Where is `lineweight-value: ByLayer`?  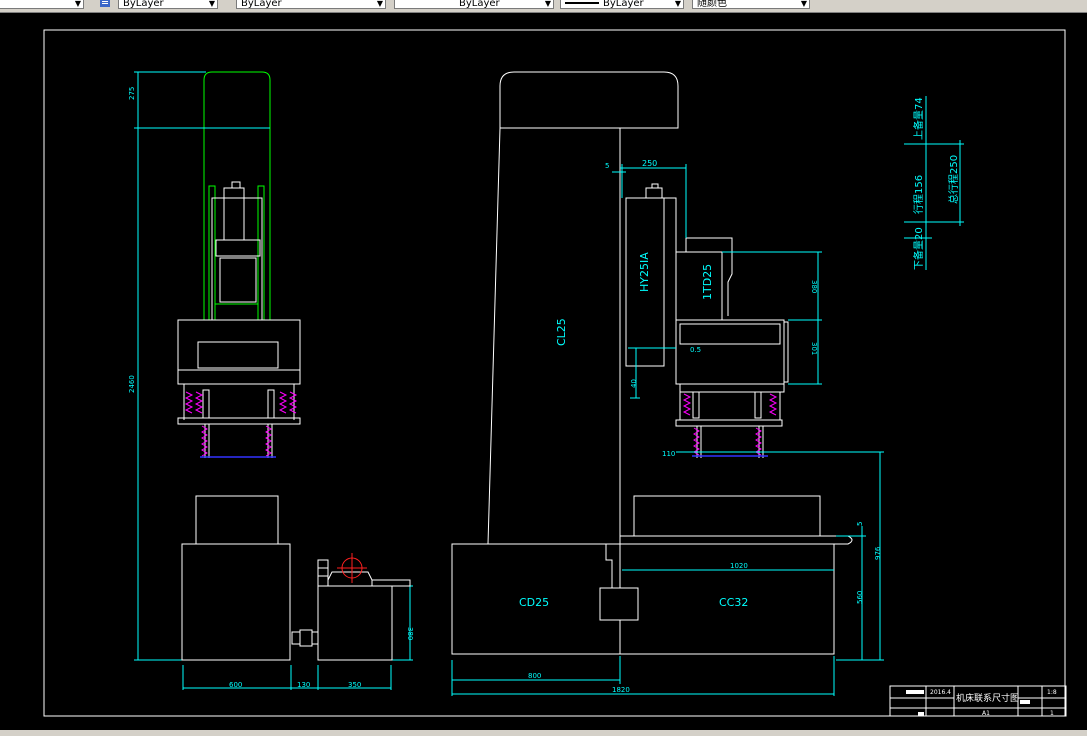
lineweight-value: ByLayer is located at coordinates (623, 4).